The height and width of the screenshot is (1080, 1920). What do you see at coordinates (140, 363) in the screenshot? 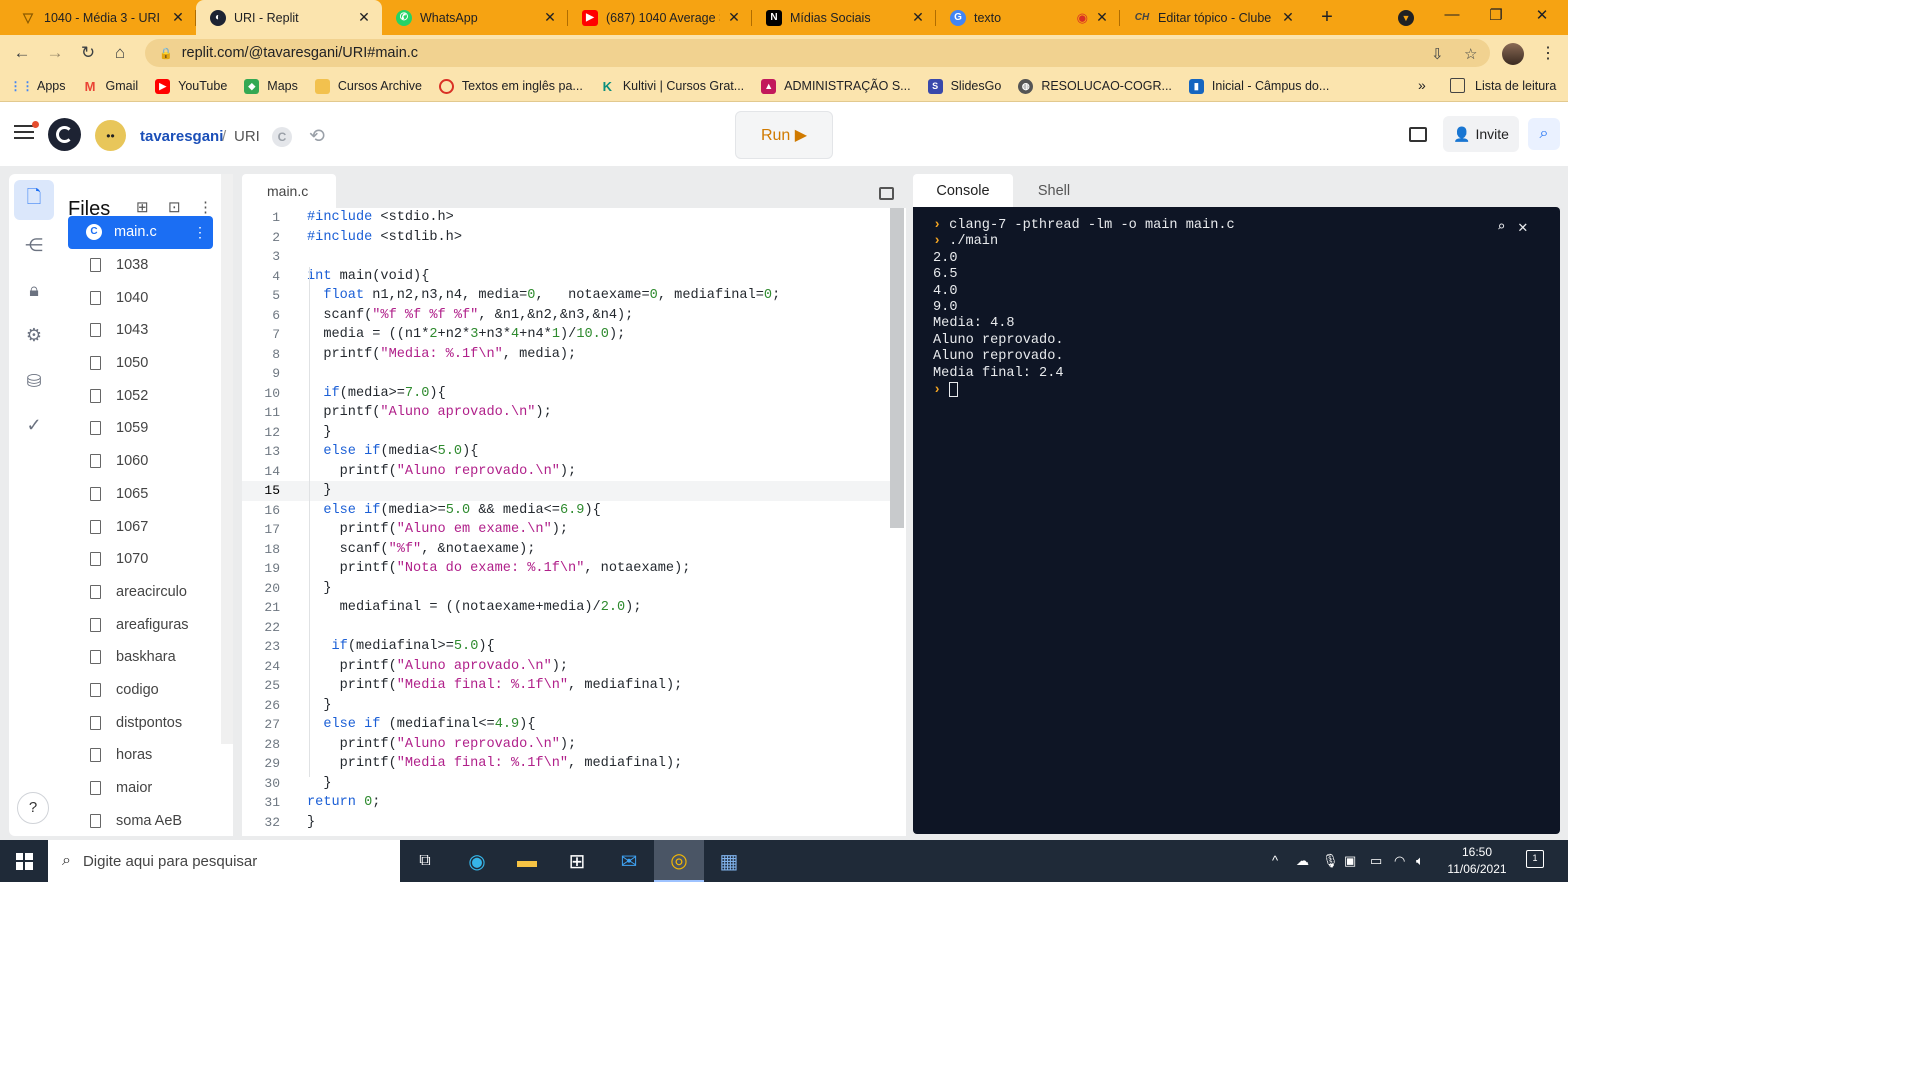
I see `file-item: 1050` at bounding box center [140, 363].